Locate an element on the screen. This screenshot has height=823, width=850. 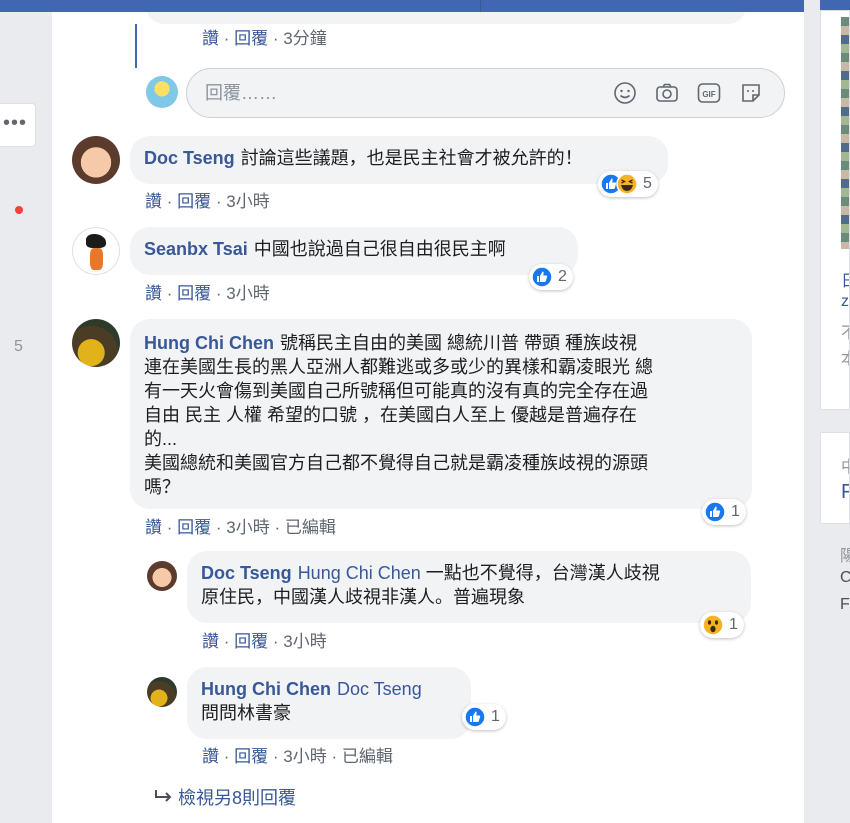
avatar-body is located at coordinates (96, 259).